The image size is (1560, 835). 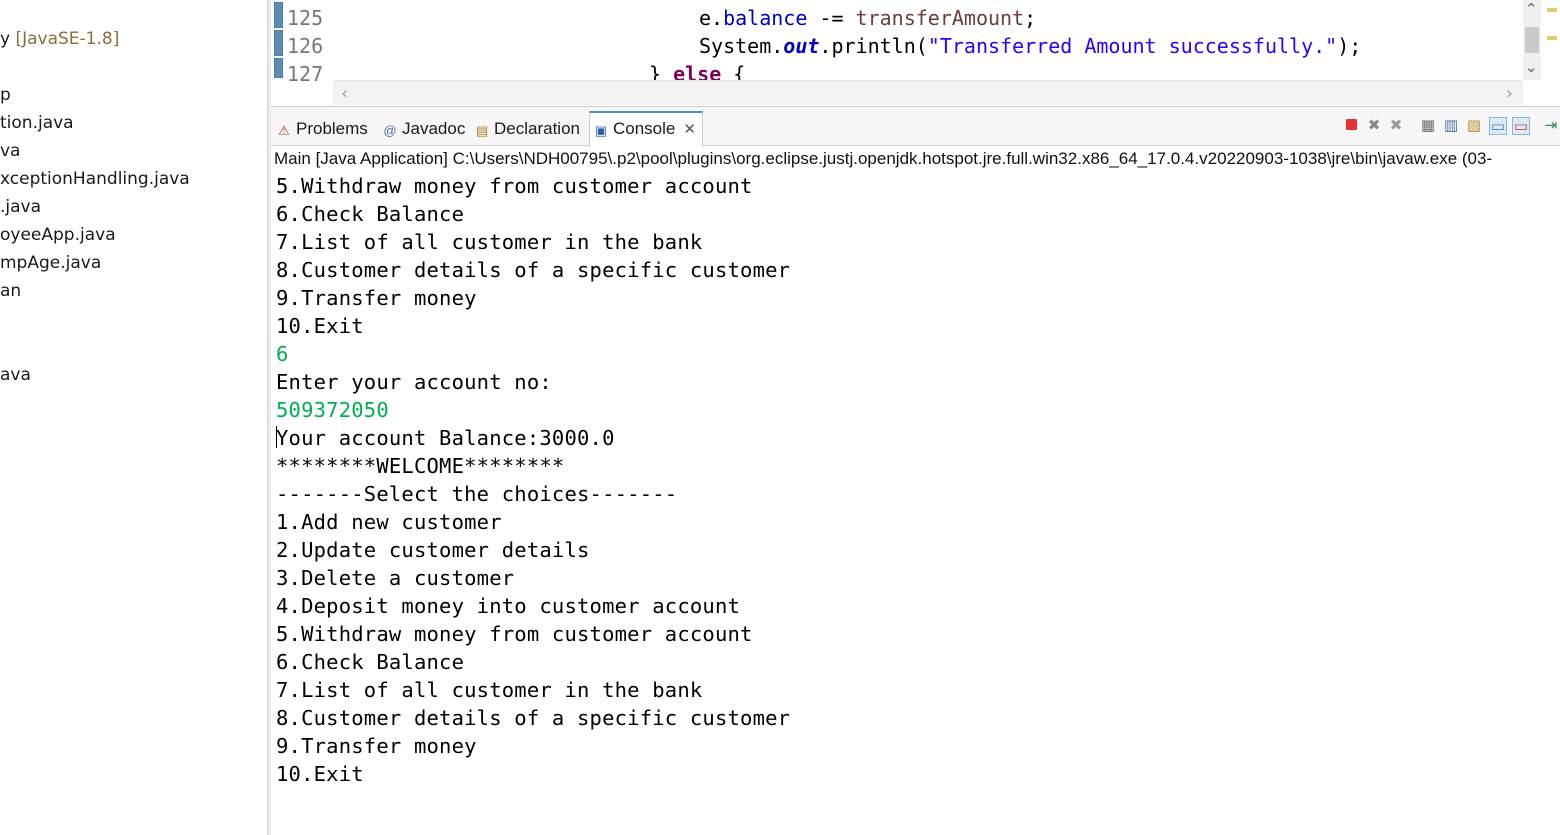 I want to click on tree-item-label: oyeeApp.java, so click(x=58, y=235).